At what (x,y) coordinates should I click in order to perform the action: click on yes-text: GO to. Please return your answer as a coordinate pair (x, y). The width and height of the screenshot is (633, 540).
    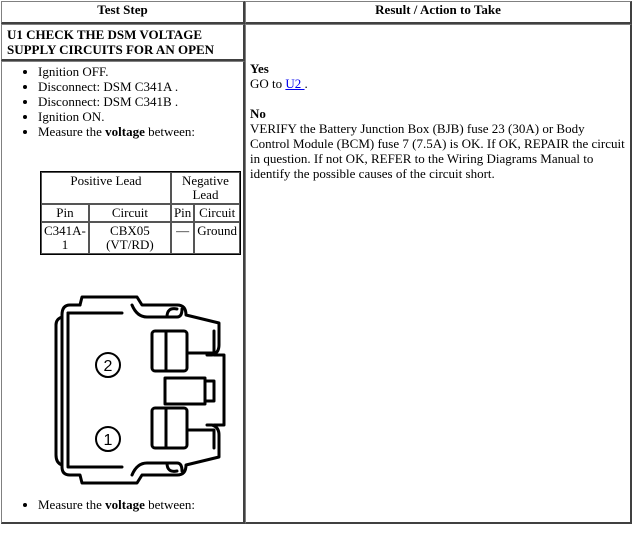
    Looking at the image, I should click on (268, 83).